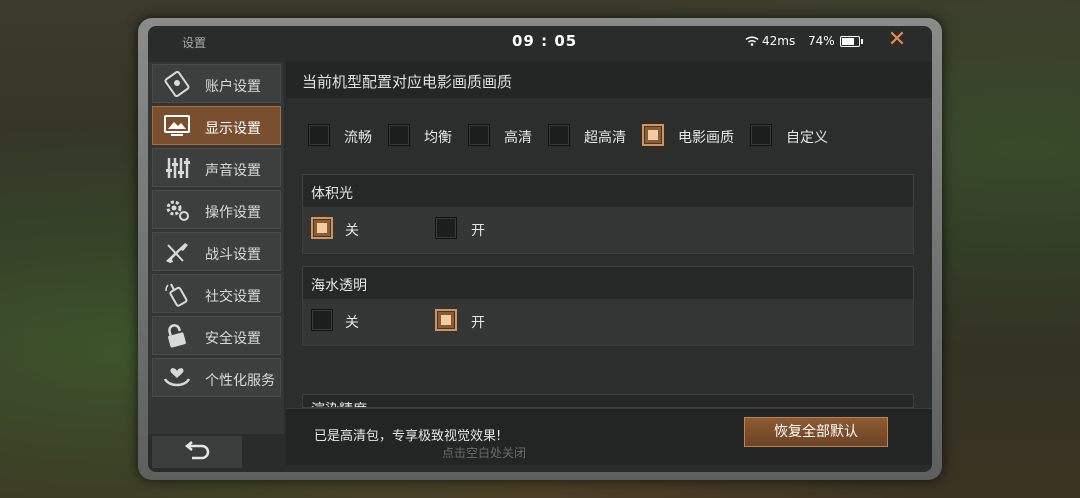 The image size is (1080, 498). What do you see at coordinates (653, 135) in the screenshot?
I see `quality-checkbox-cinematic` at bounding box center [653, 135].